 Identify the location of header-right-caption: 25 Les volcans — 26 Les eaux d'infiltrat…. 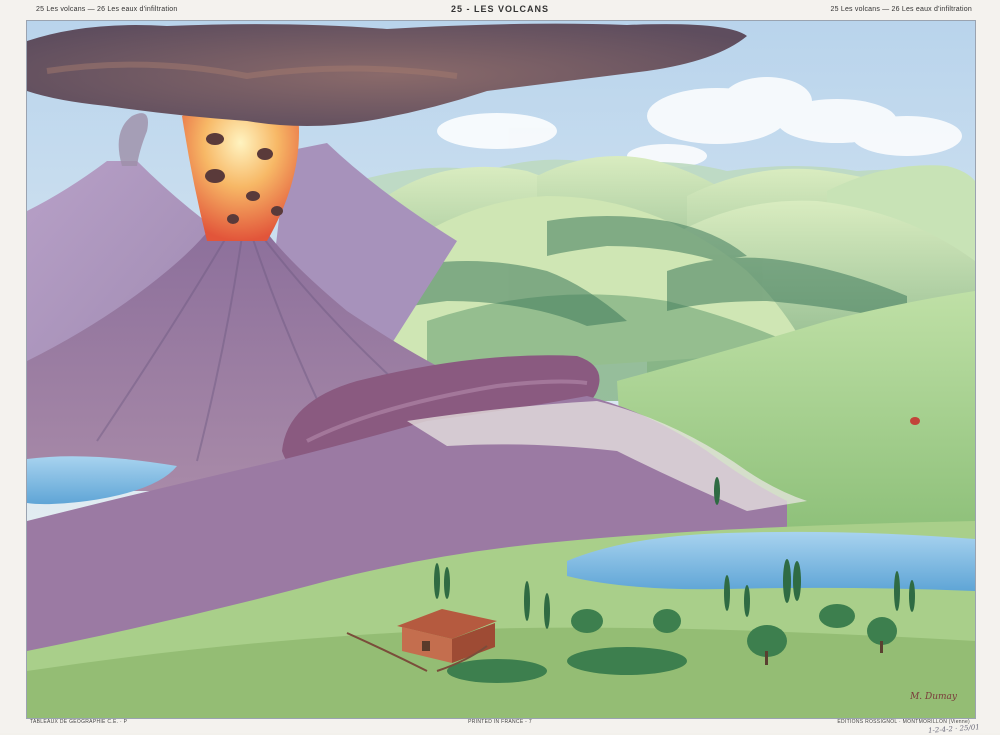
(901, 9).